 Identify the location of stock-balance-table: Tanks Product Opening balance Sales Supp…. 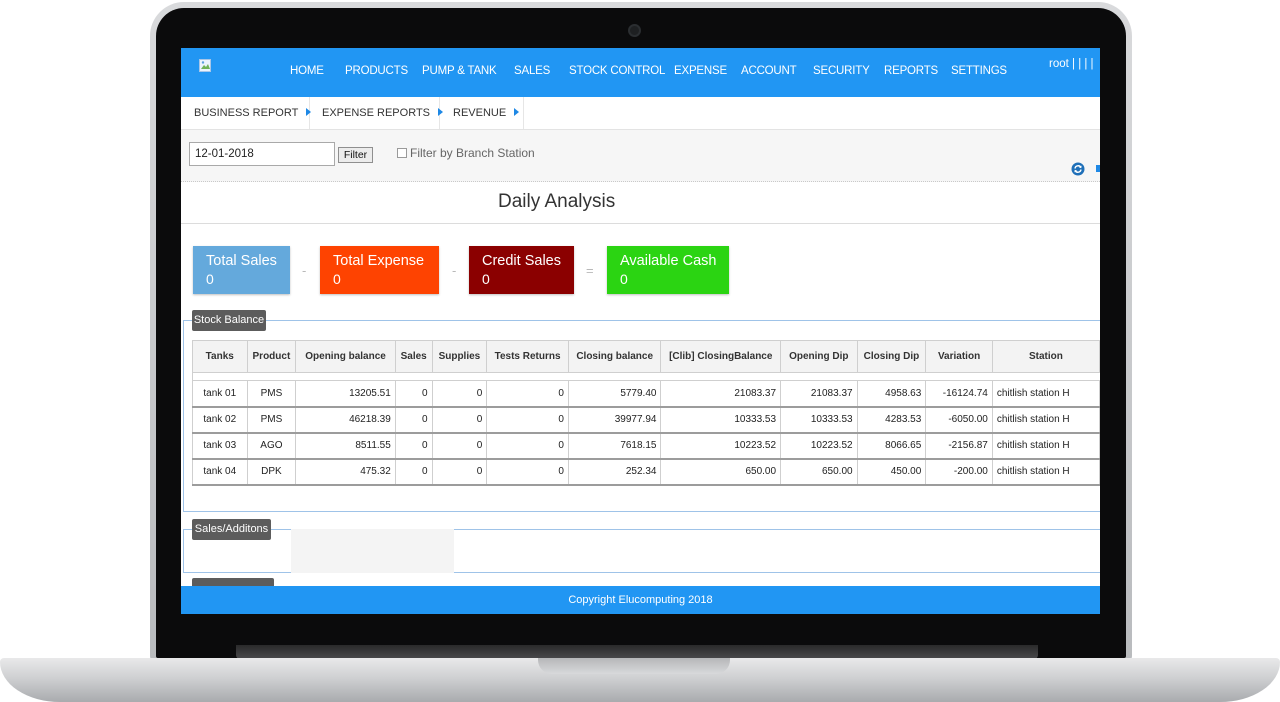
(646, 413).